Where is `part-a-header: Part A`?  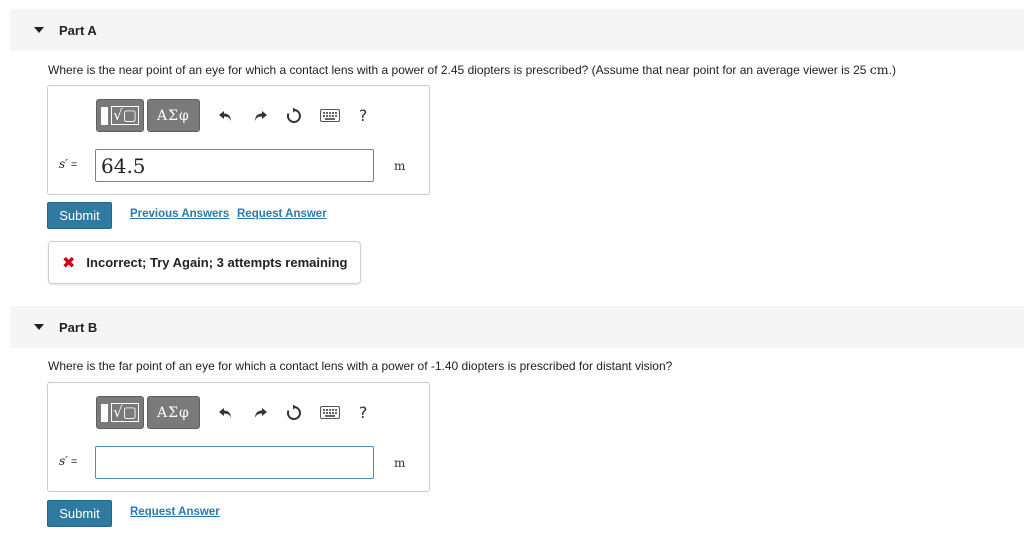 part-a-header: Part A is located at coordinates (517, 30).